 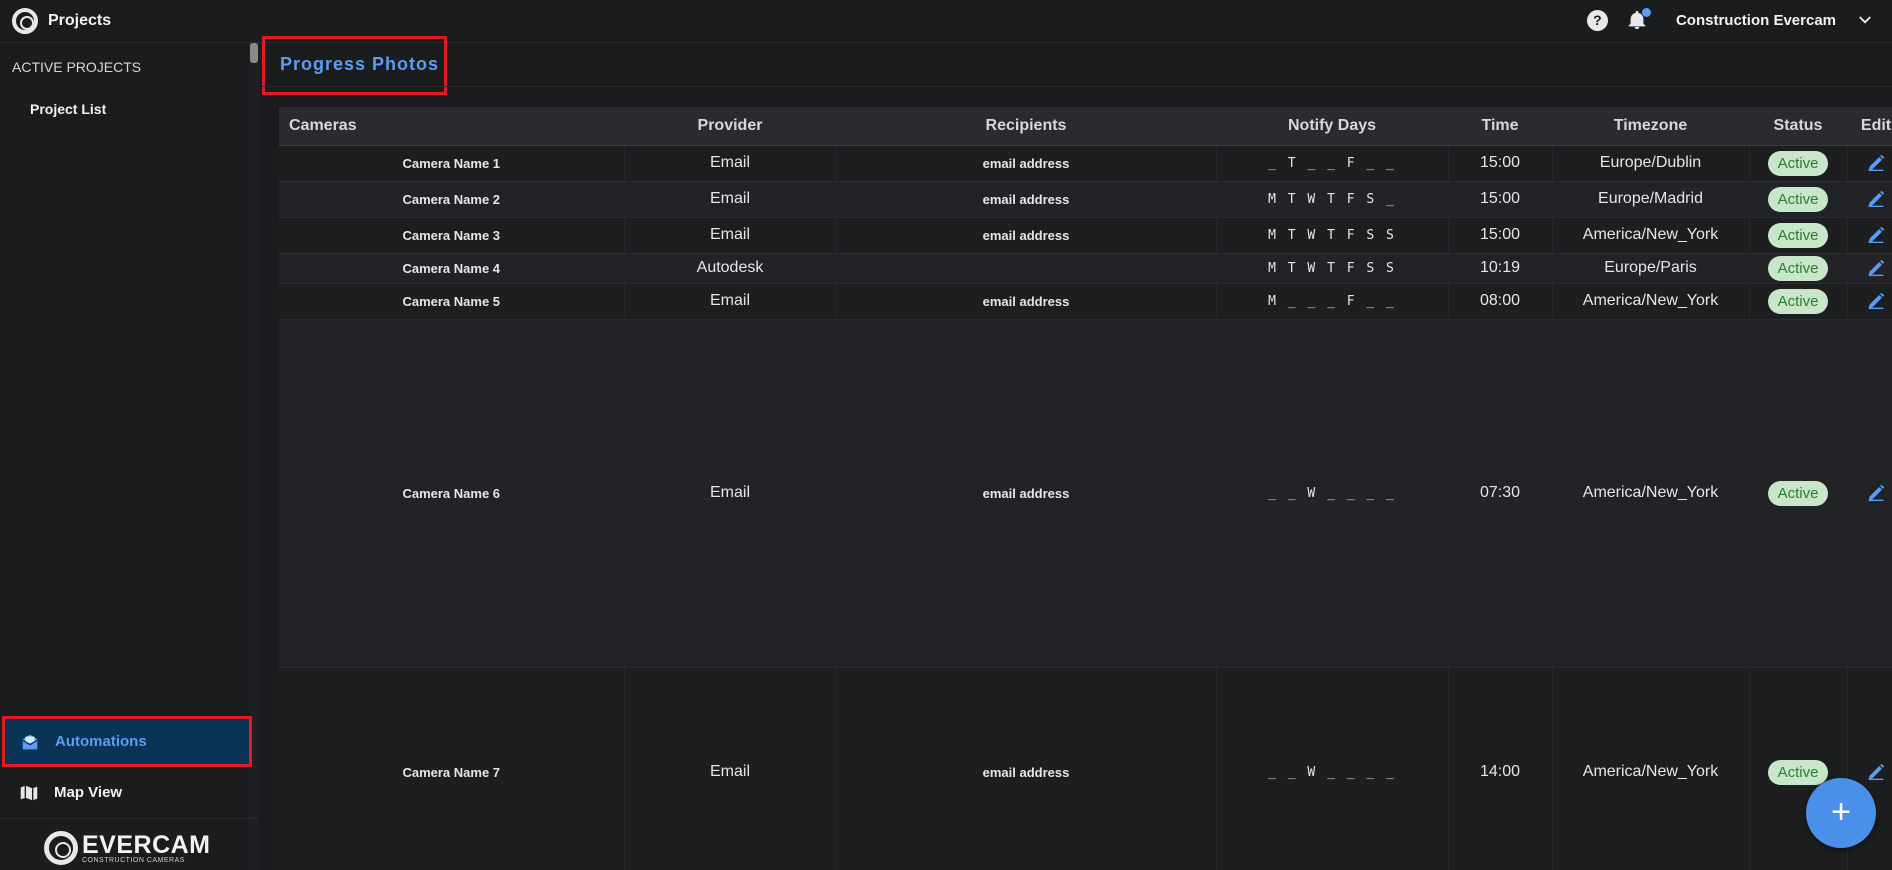 What do you see at coordinates (146, 844) in the screenshot?
I see `logo-wordmark: EVERCAM` at bounding box center [146, 844].